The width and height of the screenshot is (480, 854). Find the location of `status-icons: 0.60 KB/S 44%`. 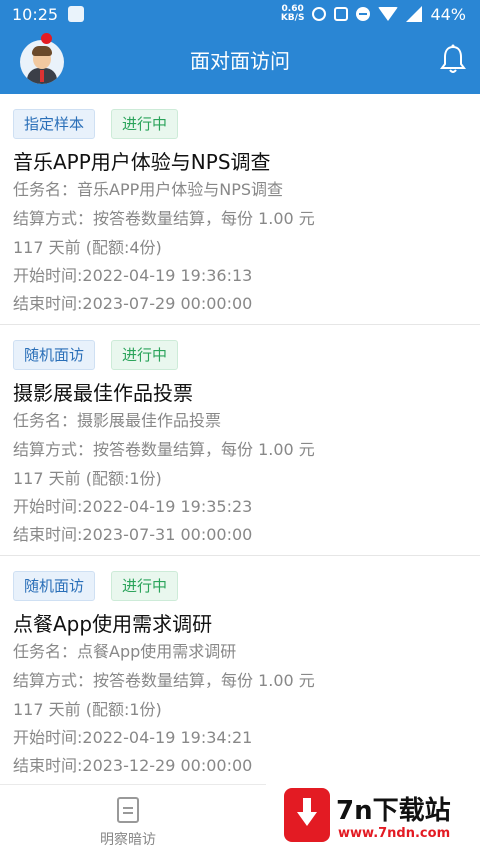

status-icons: 0.60 KB/S 44% is located at coordinates (373, 14).